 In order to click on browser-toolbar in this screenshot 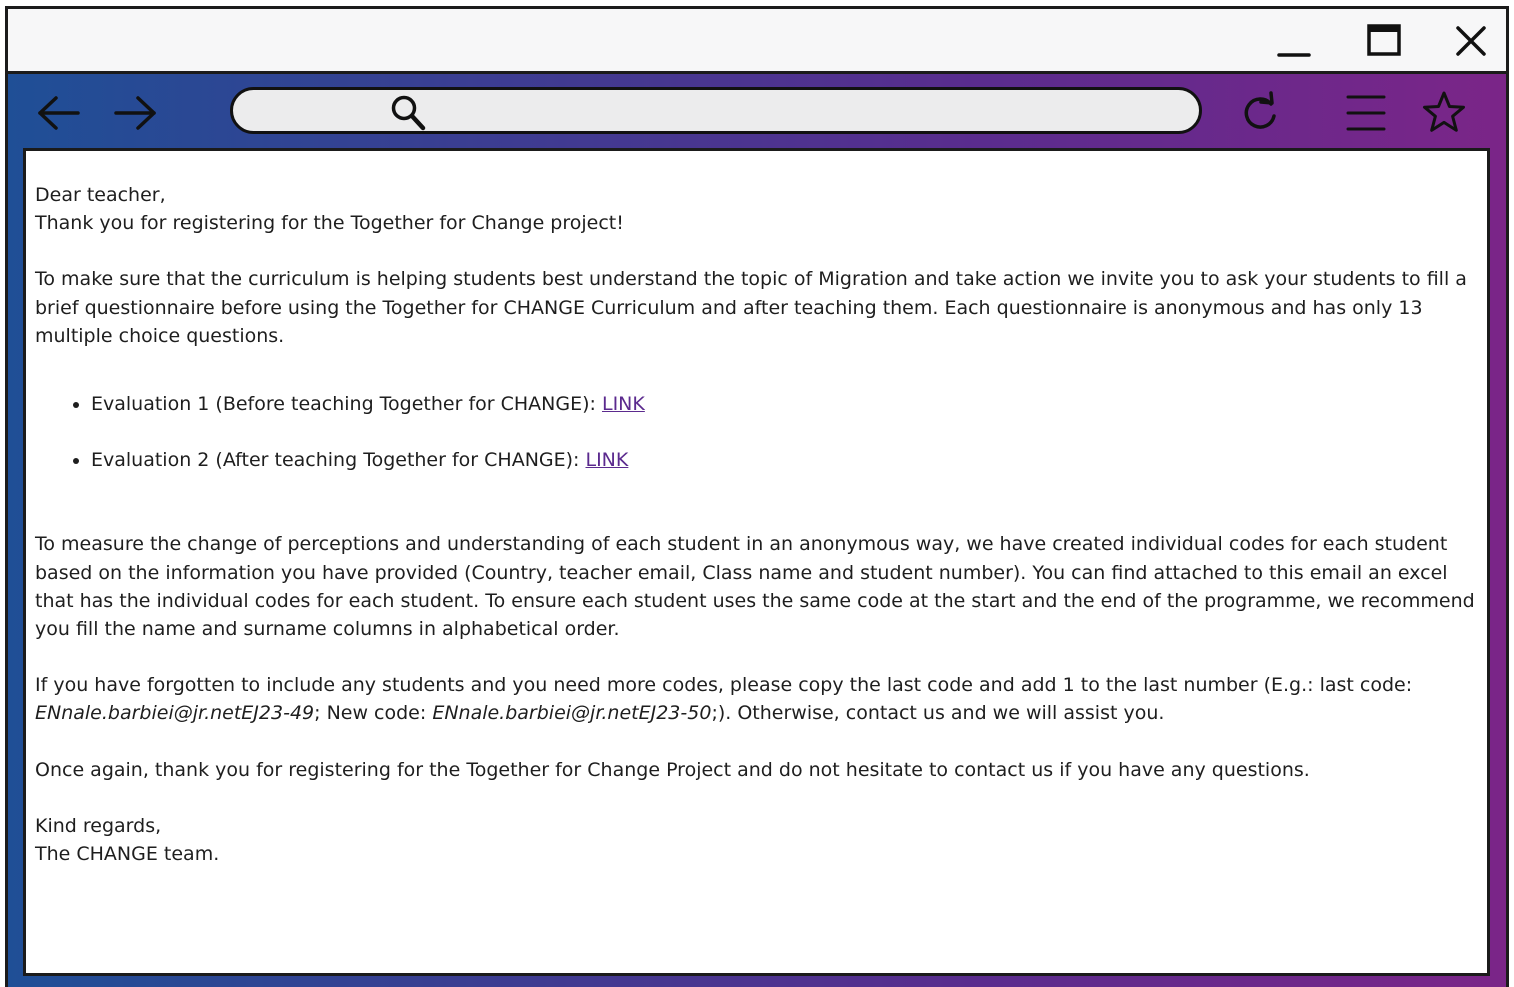, I will do `click(757, 111)`.